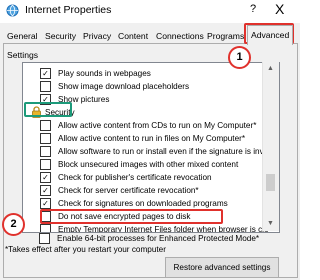  I want to click on step-badge-1: 1, so click(239, 57).